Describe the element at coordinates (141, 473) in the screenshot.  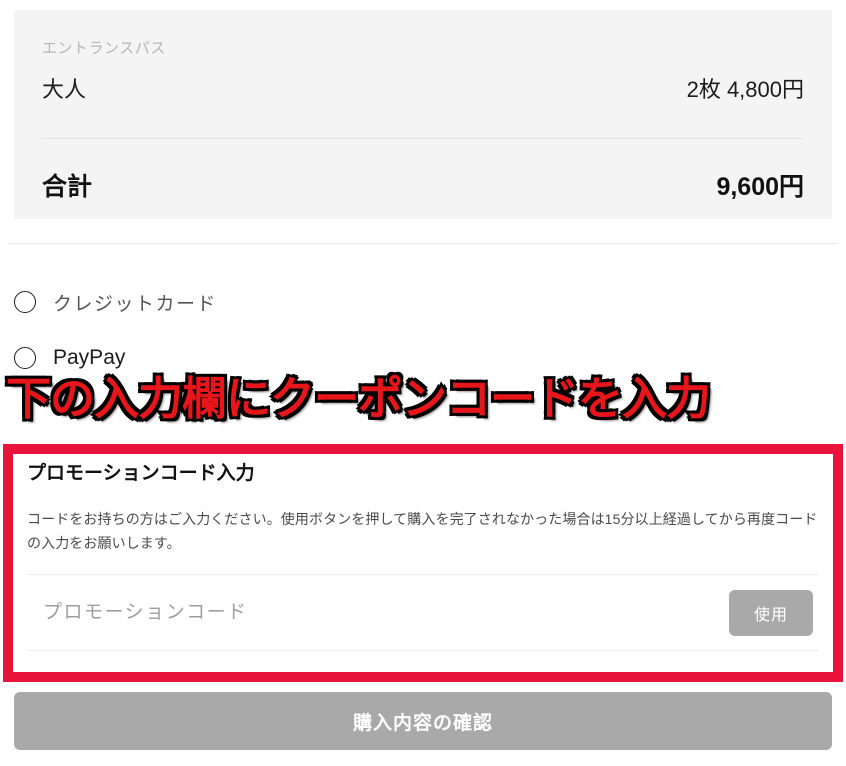
I see `promotion-code-title: プロモーションコード入力` at that location.